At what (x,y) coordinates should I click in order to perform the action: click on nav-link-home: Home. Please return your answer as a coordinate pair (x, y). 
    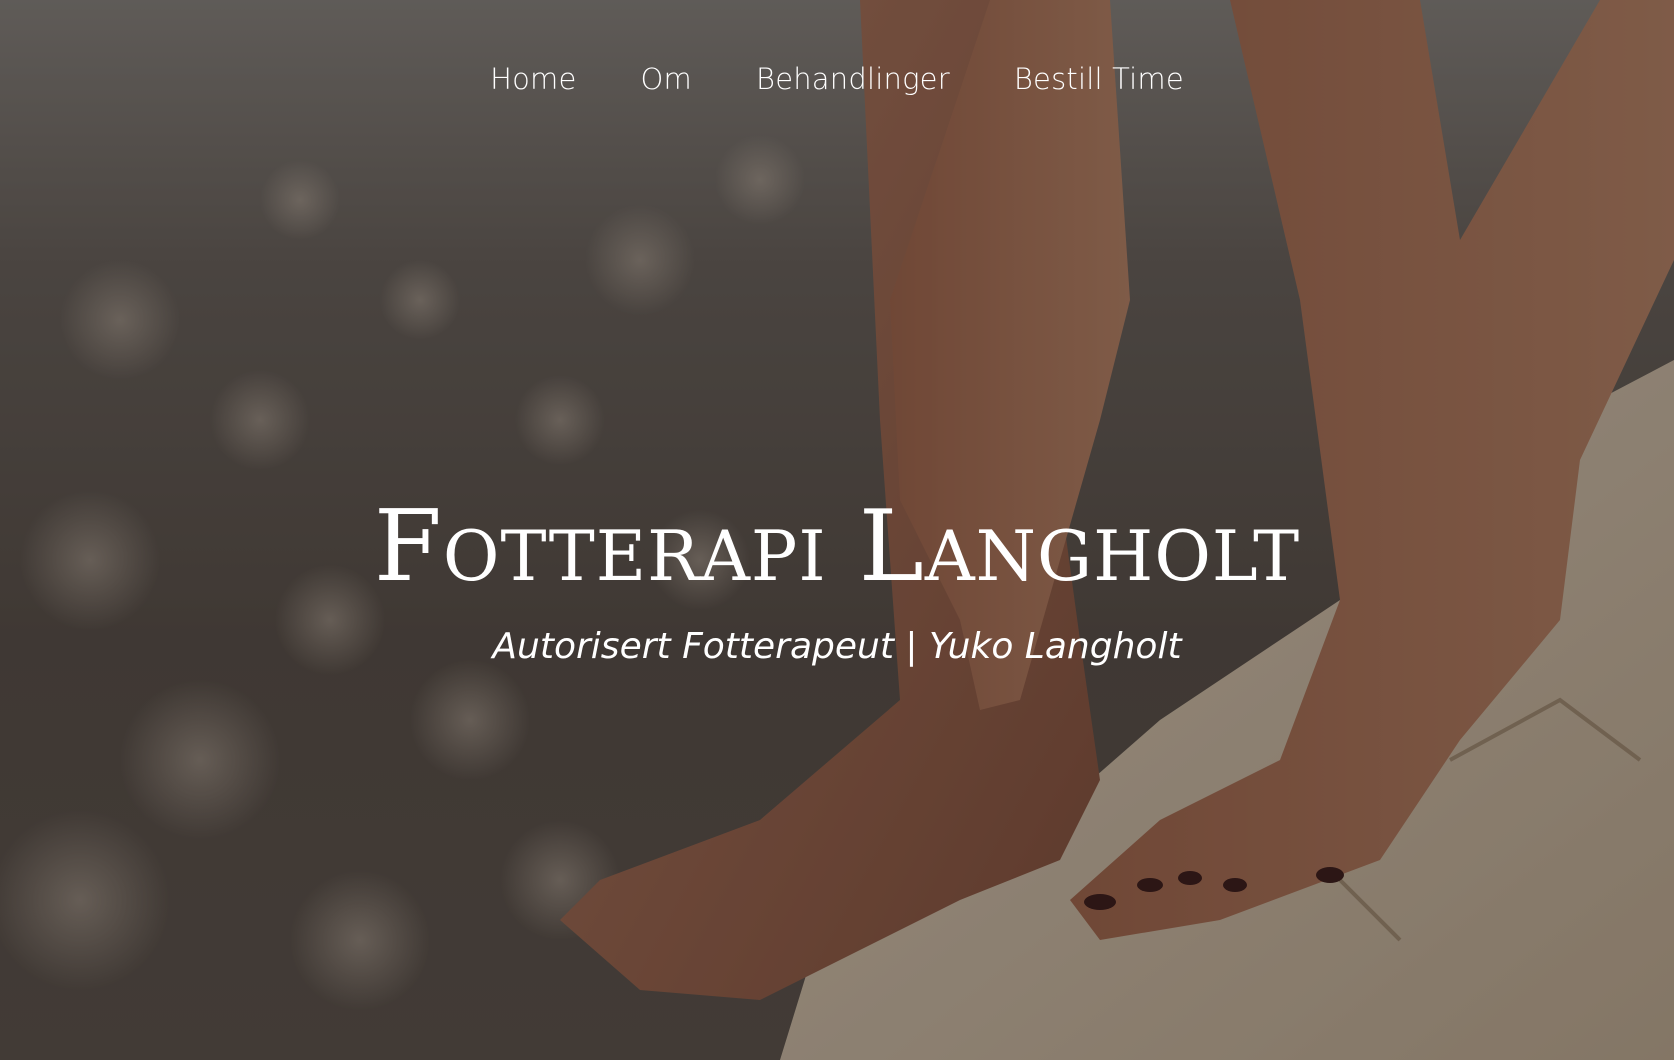
    Looking at the image, I should click on (533, 79).